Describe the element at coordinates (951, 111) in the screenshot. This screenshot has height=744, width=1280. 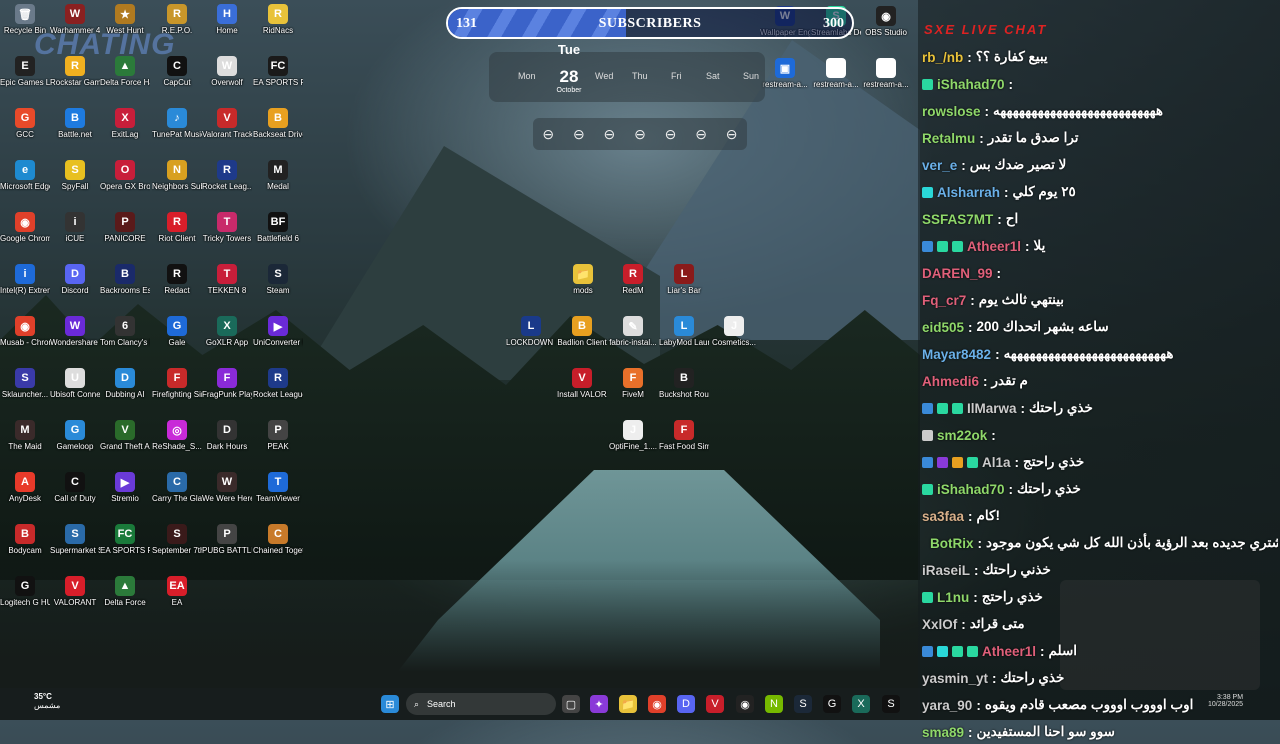
I see `chat-username: rowslose` at that location.